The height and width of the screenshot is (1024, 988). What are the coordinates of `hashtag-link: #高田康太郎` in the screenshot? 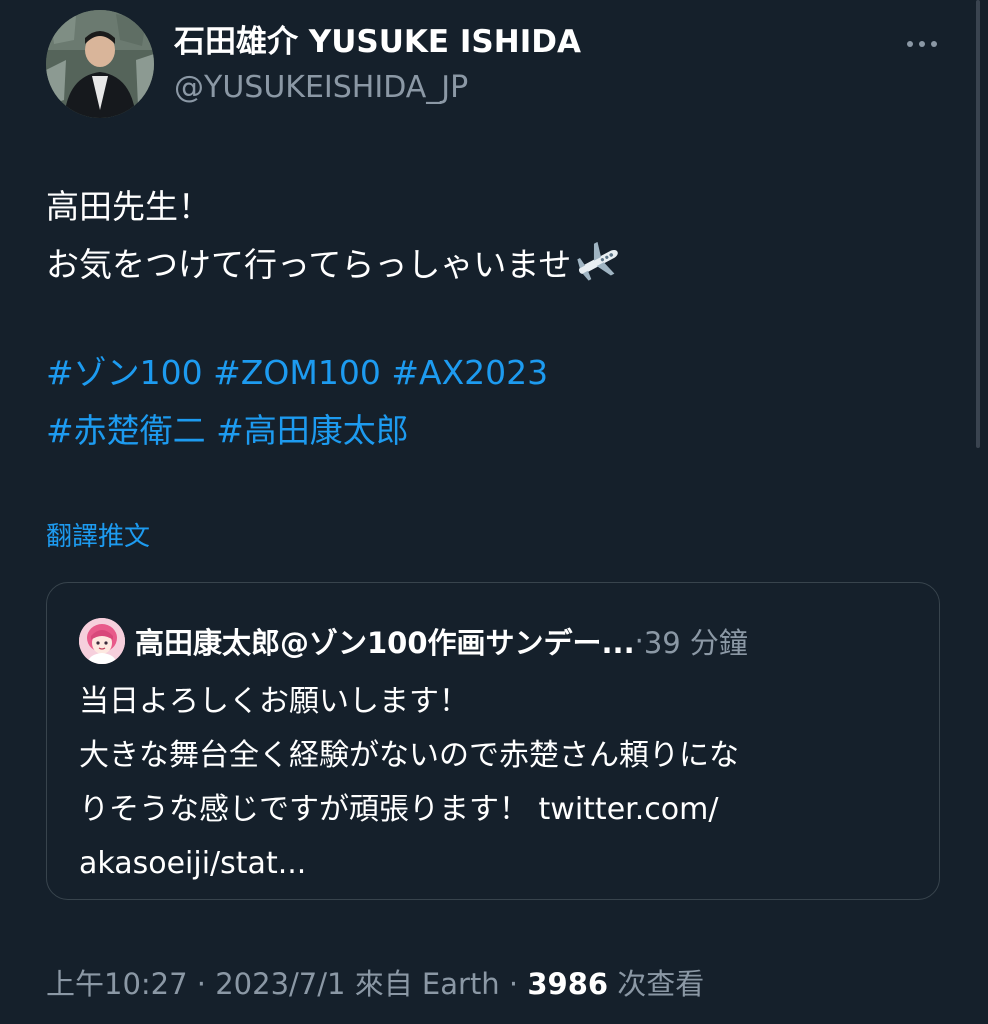 It's located at (312, 430).